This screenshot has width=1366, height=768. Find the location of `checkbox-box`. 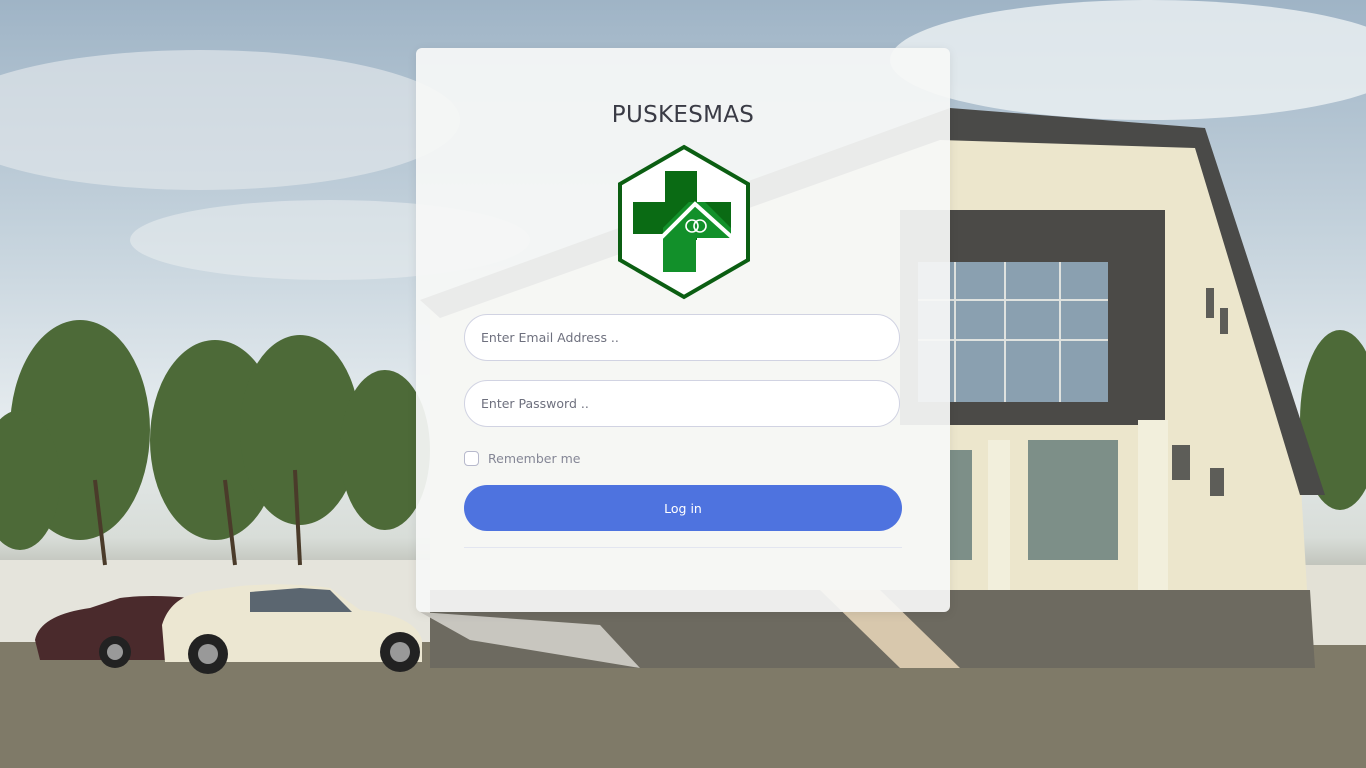

checkbox-box is located at coordinates (471, 458).